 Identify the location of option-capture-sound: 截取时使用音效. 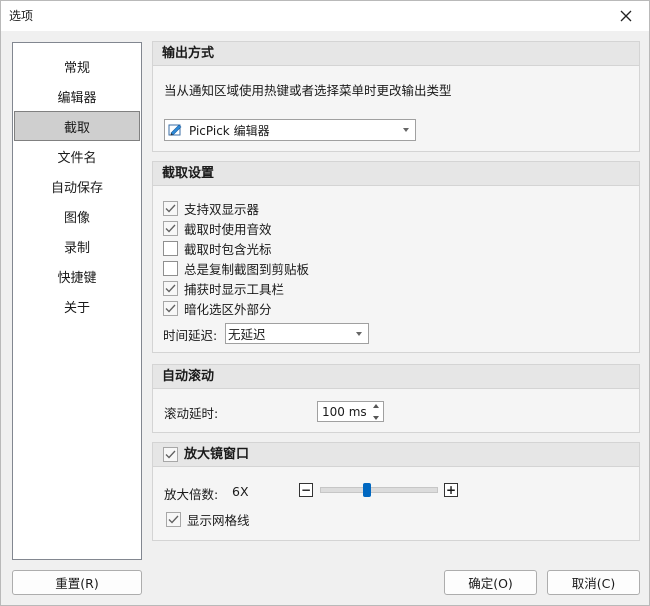
(217, 228).